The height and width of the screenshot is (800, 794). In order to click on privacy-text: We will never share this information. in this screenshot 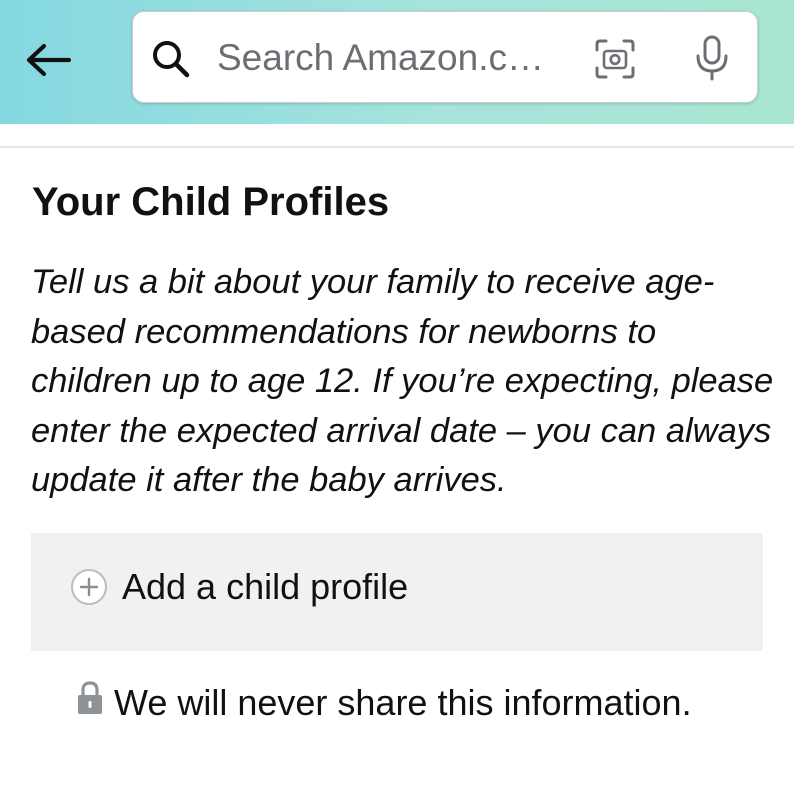, I will do `click(403, 702)`.